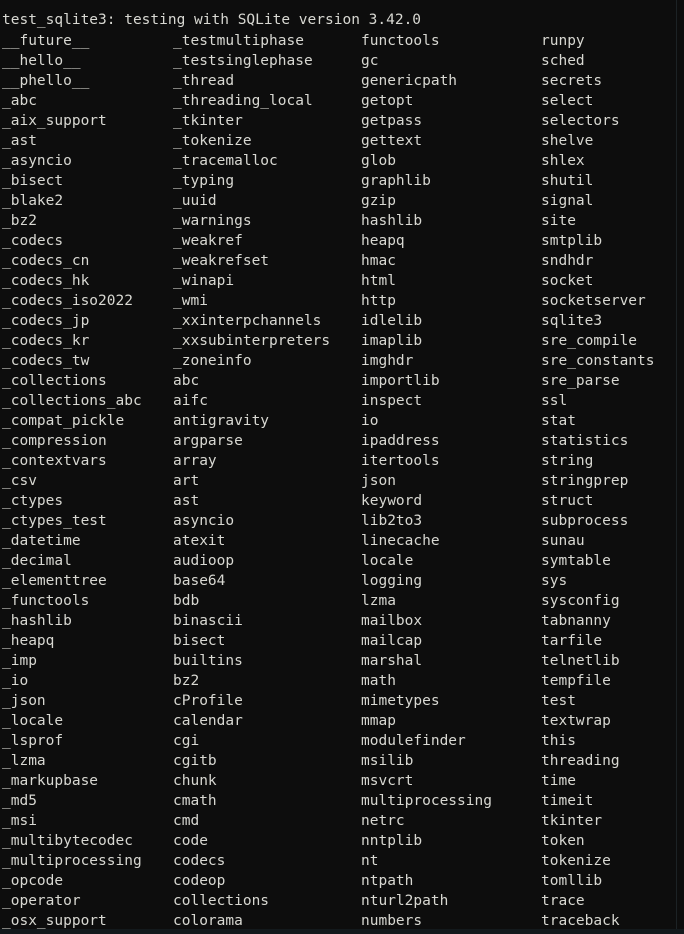 The width and height of the screenshot is (684, 934). I want to click on module-name: smtplib, so click(572, 241).